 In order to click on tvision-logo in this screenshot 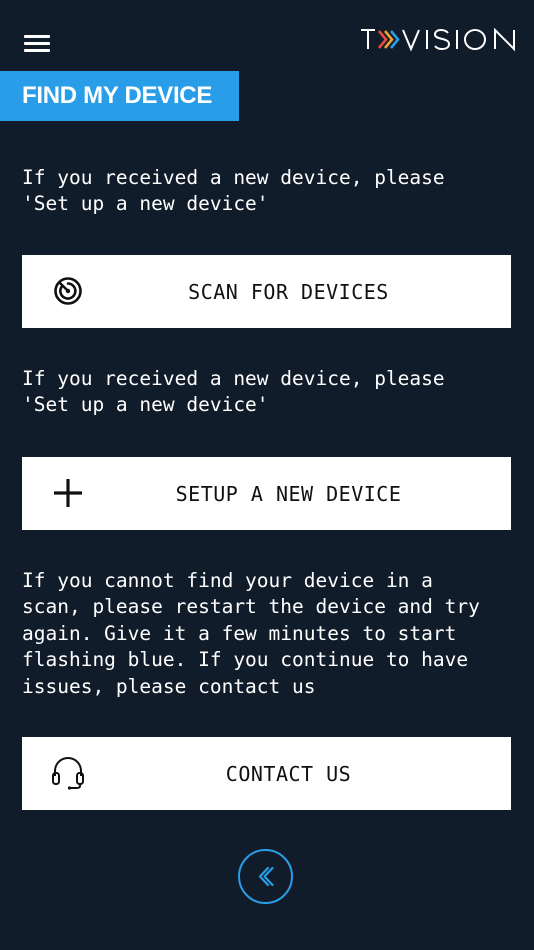, I will do `click(439, 39)`.